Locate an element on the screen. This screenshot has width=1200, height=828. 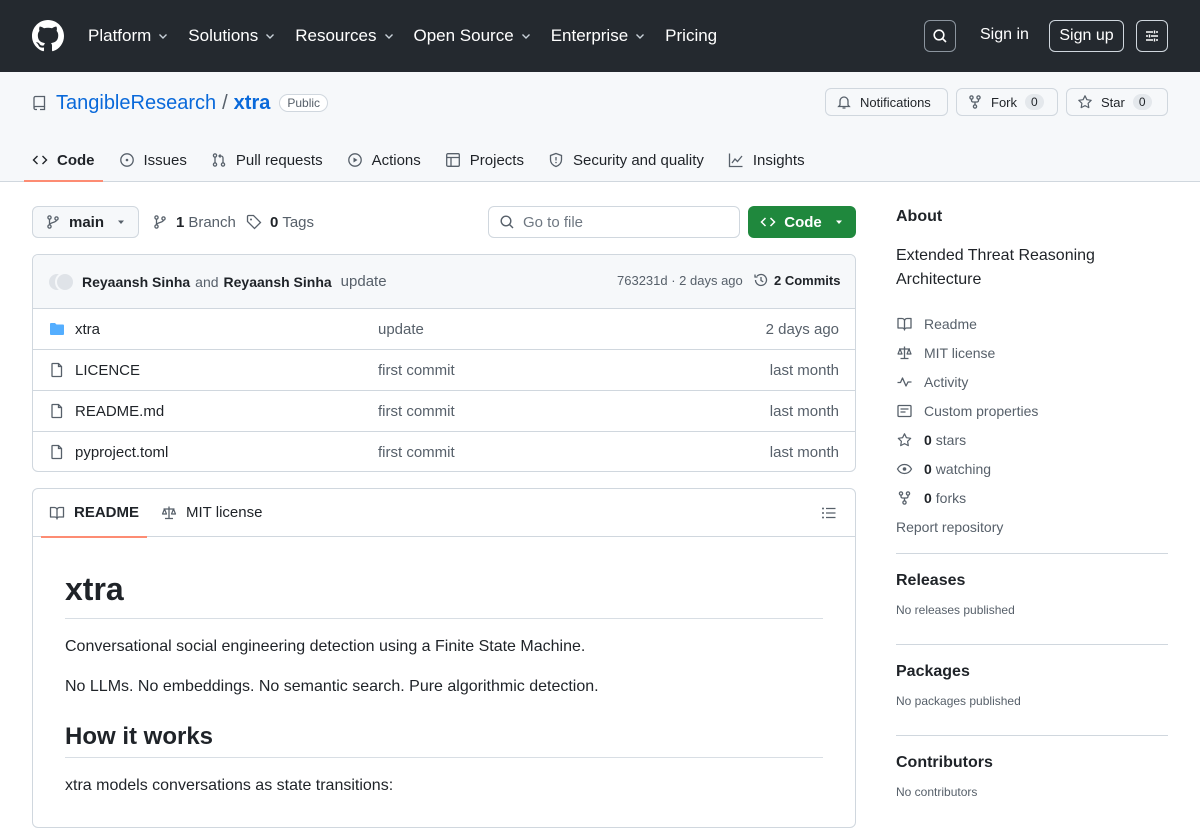
nav-platform: Platform is located at coordinates (128, 36).